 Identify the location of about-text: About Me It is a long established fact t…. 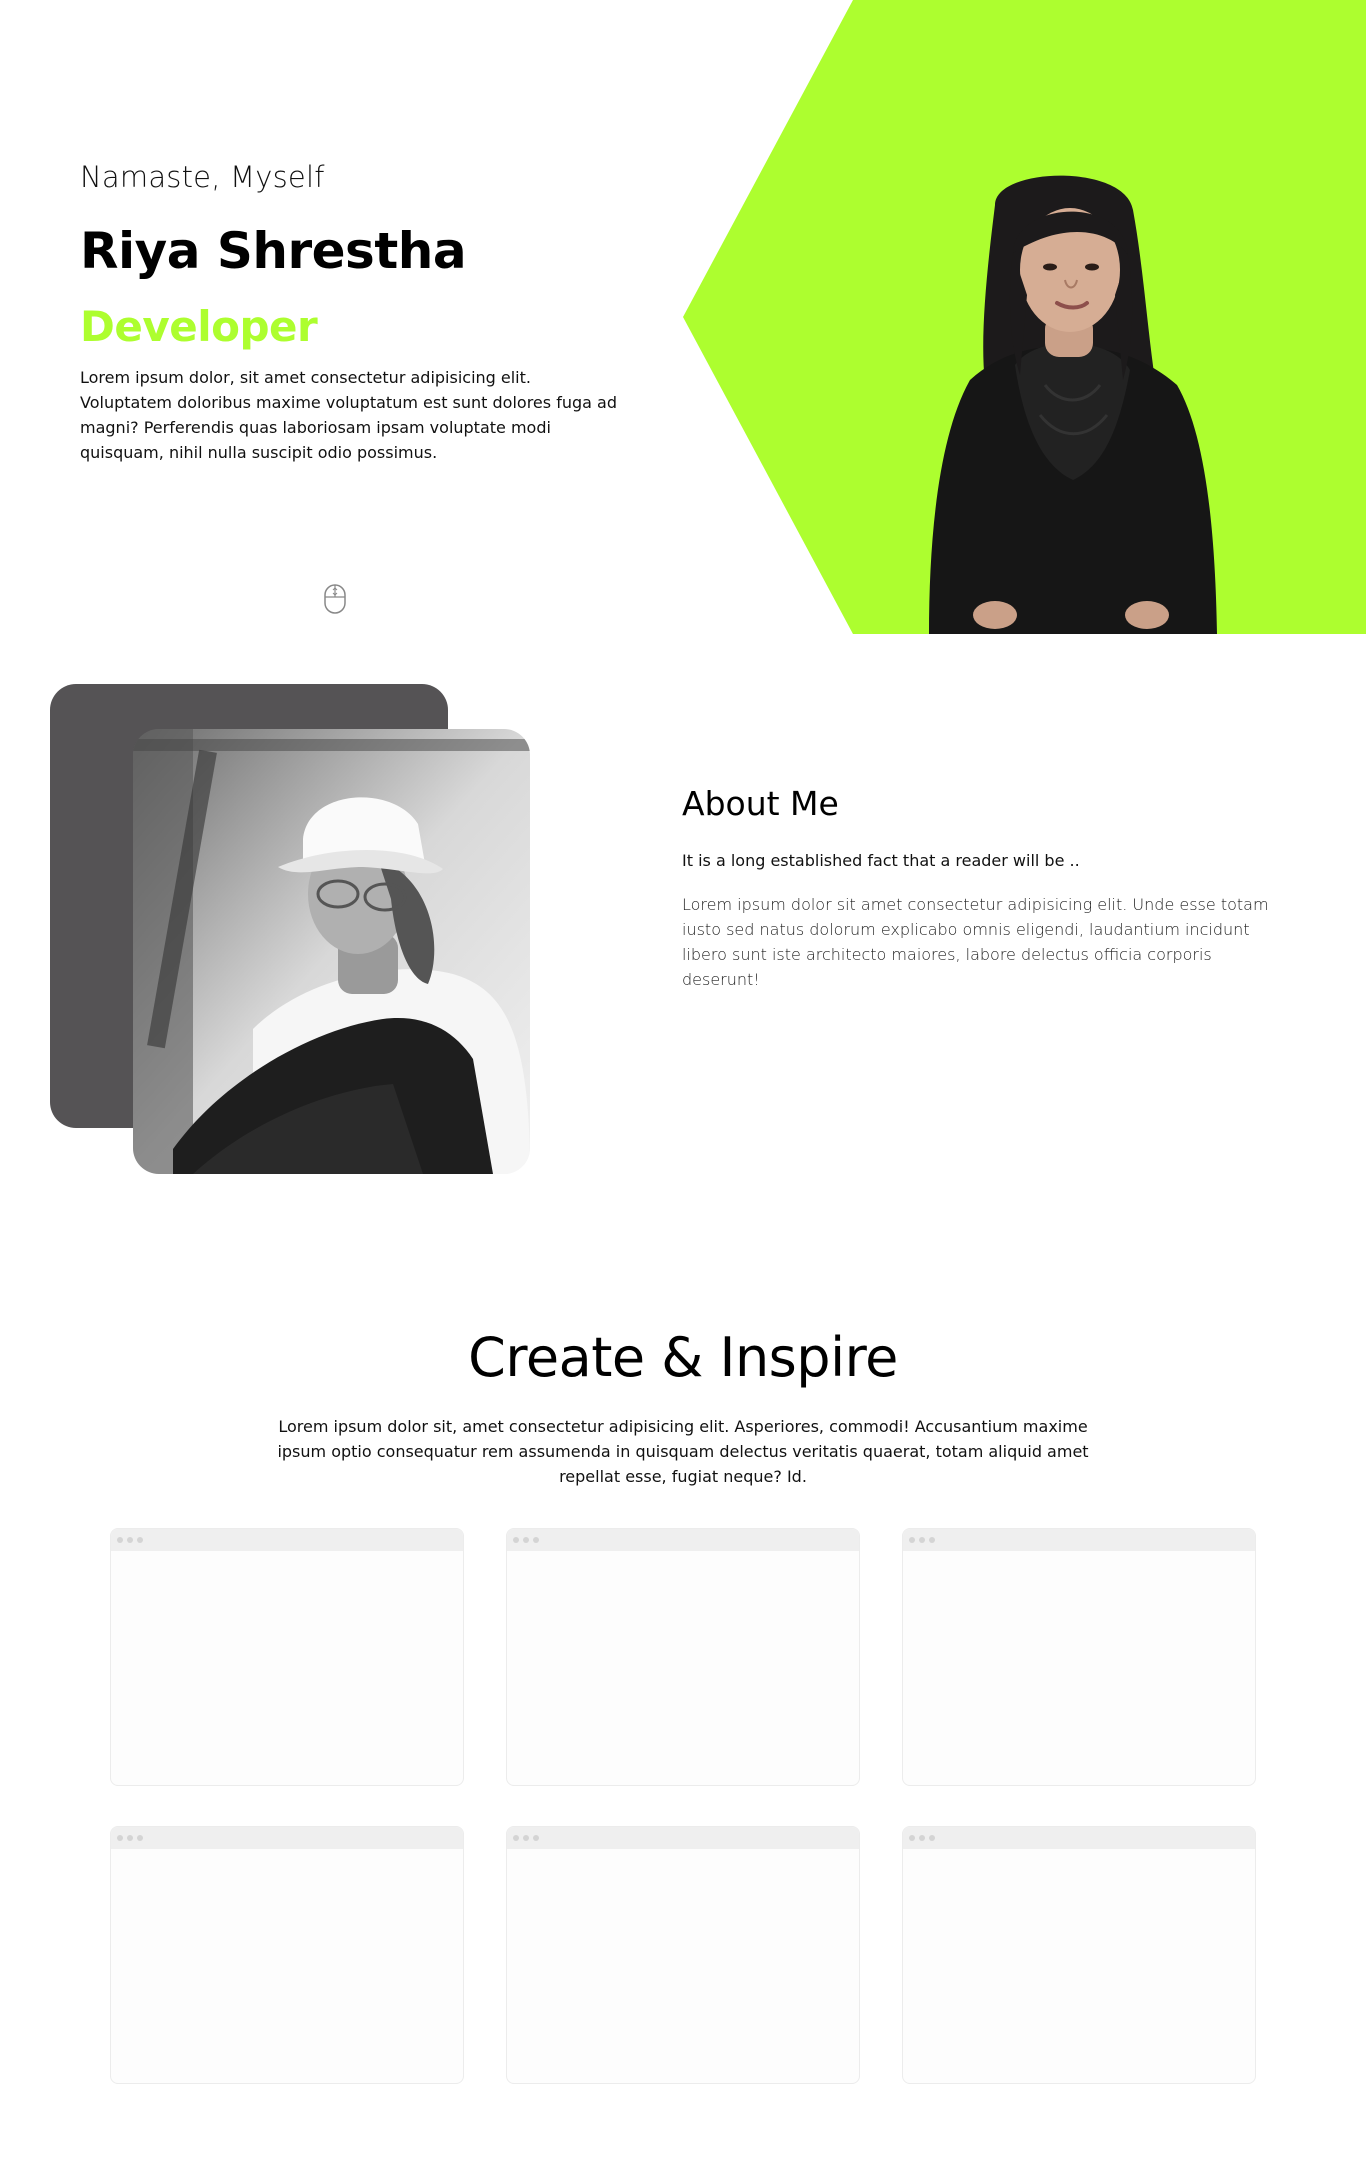
(977, 888).